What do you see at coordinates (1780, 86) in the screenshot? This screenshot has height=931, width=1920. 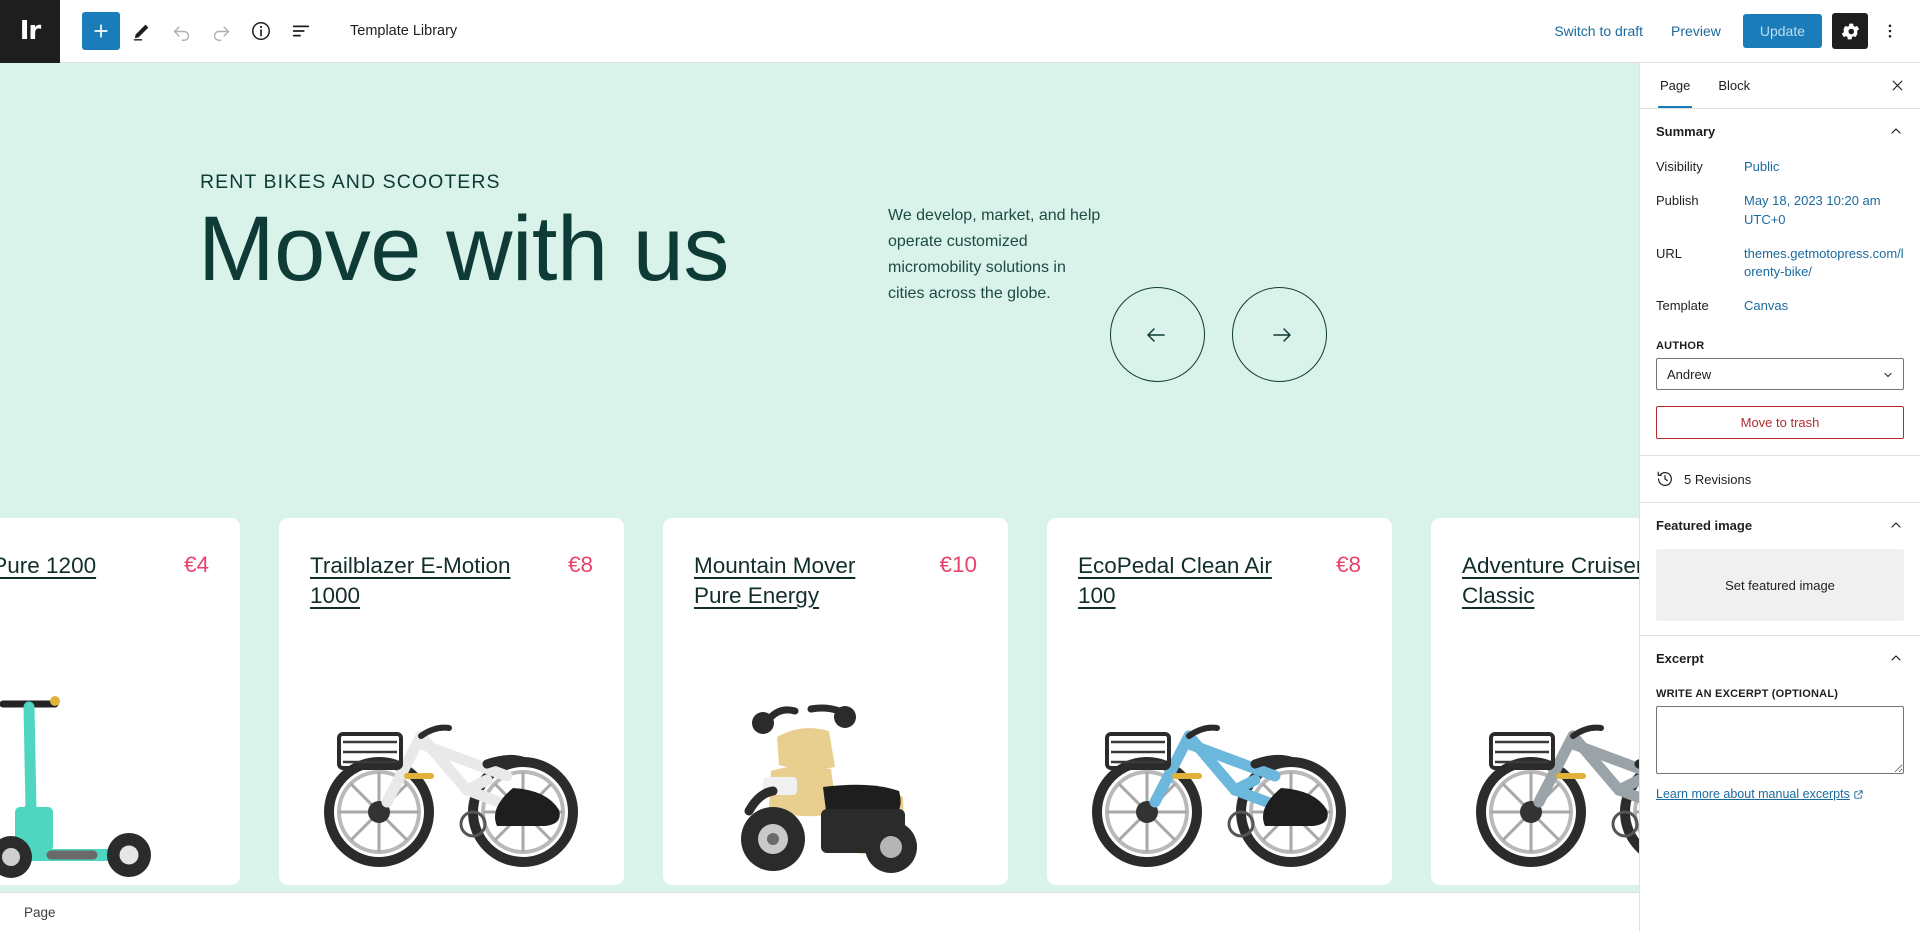 I see `sidebar-tabs: Page Block` at bounding box center [1780, 86].